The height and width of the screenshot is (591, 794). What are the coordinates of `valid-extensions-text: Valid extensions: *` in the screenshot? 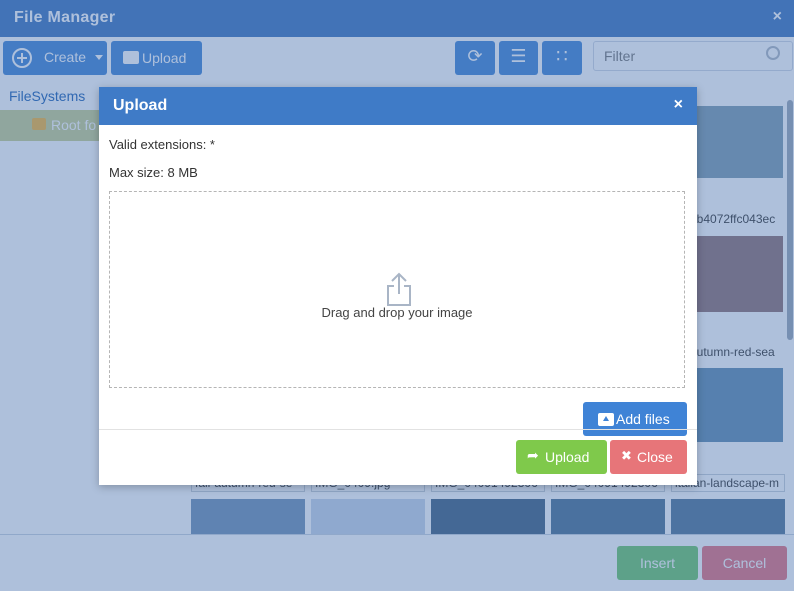 It's located at (162, 144).